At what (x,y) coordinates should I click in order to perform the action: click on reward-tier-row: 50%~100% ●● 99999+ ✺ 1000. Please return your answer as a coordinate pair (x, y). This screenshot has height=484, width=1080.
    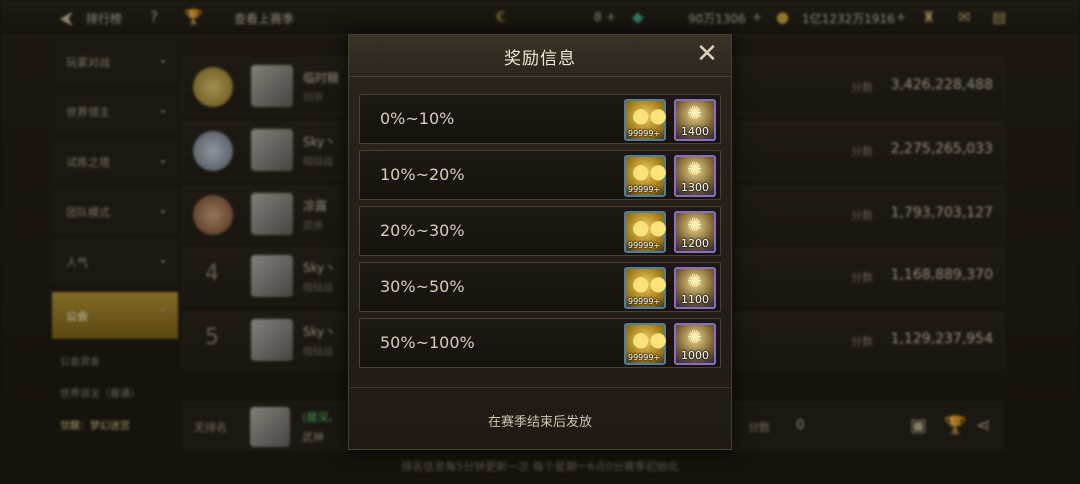
    Looking at the image, I should click on (540, 343).